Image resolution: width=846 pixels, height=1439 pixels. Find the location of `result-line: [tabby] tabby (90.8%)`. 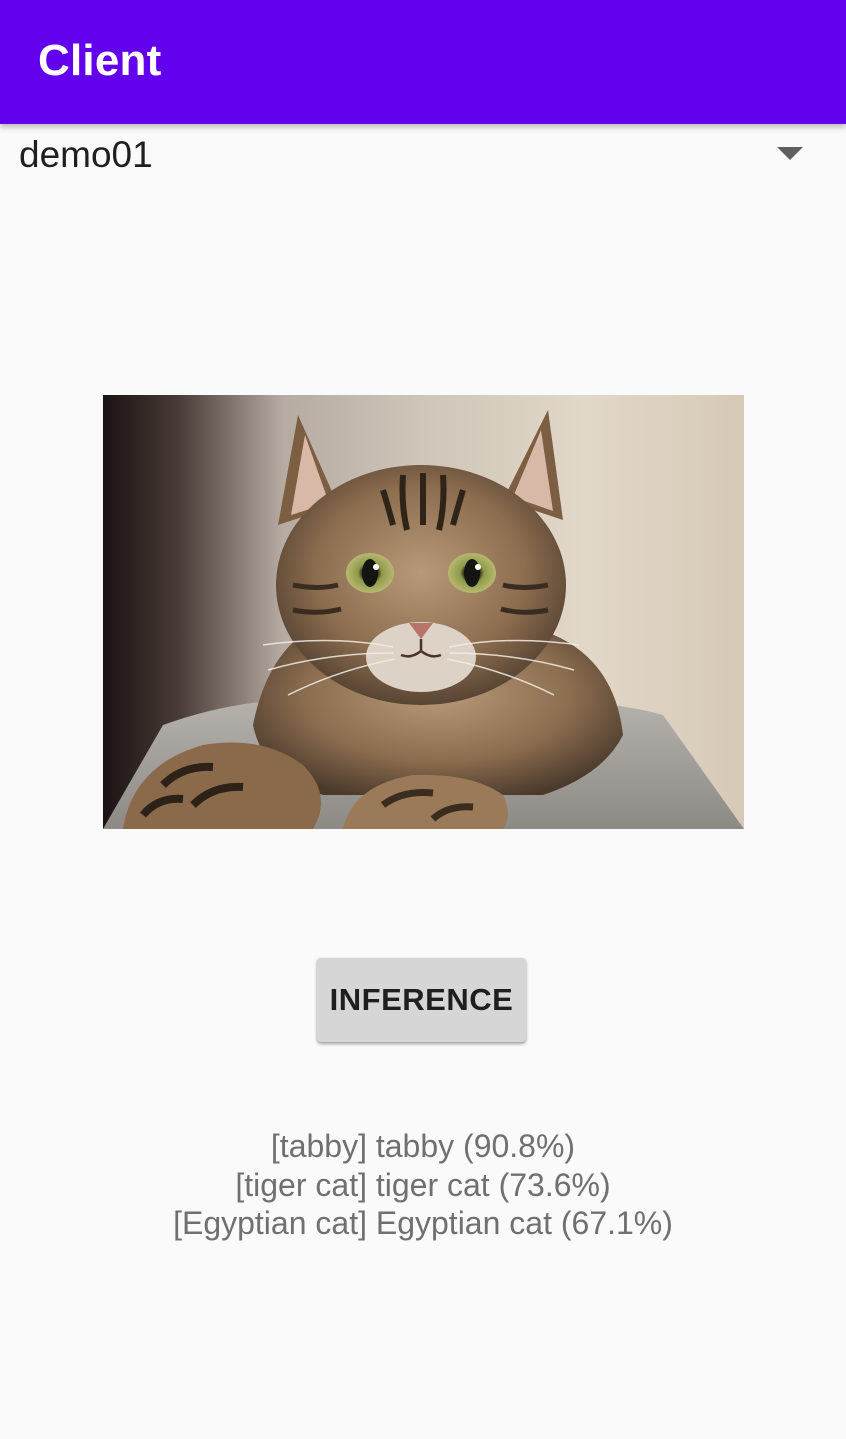

result-line: [tabby] tabby (90.8%) is located at coordinates (423, 1146).